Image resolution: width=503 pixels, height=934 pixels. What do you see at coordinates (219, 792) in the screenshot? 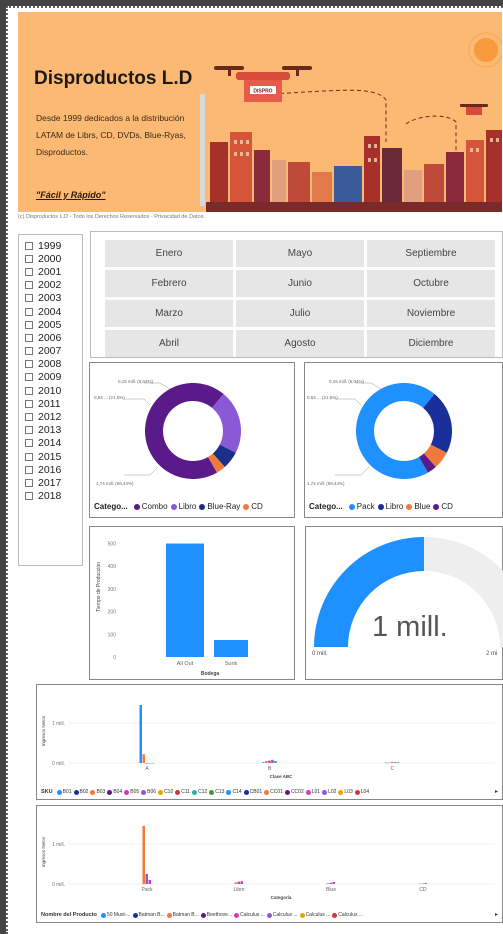
I see `legend-item: C13` at bounding box center [219, 792].